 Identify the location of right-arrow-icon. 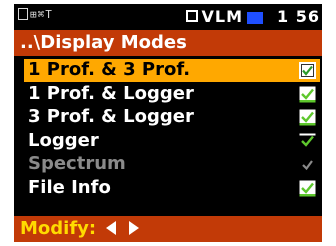
(133, 228).